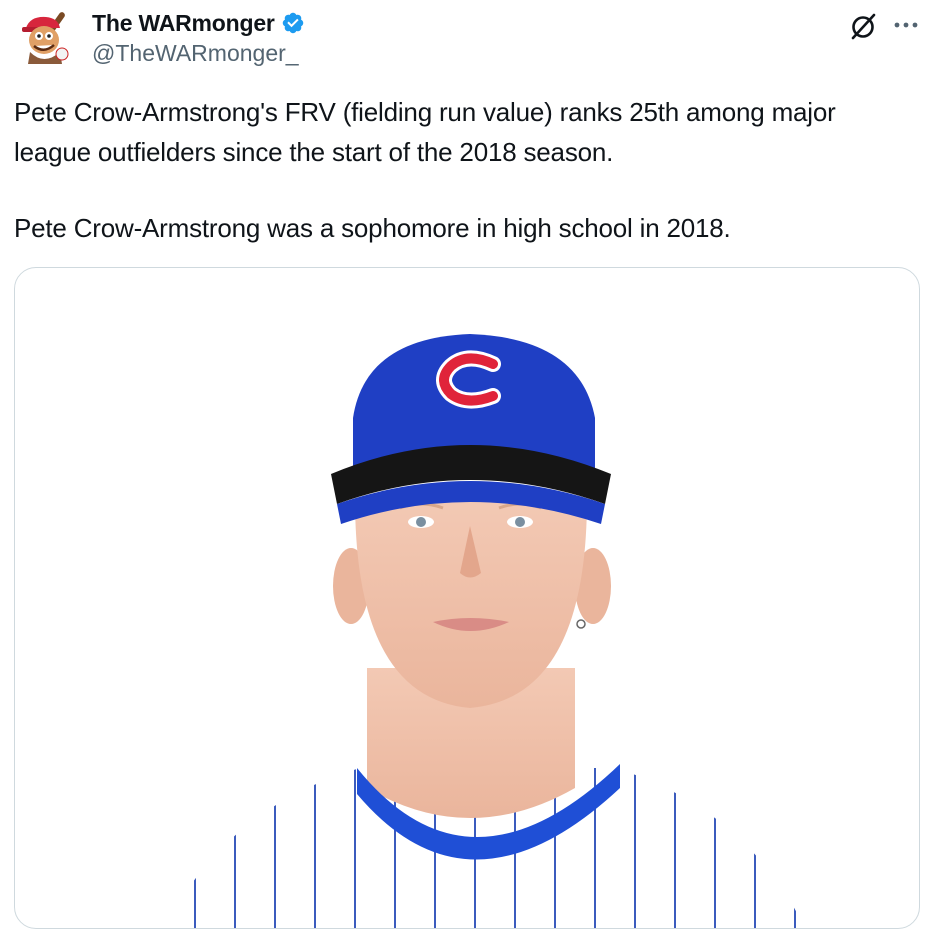 This screenshot has height=929, width=936. I want to click on author-avatar, so click(47, 37).